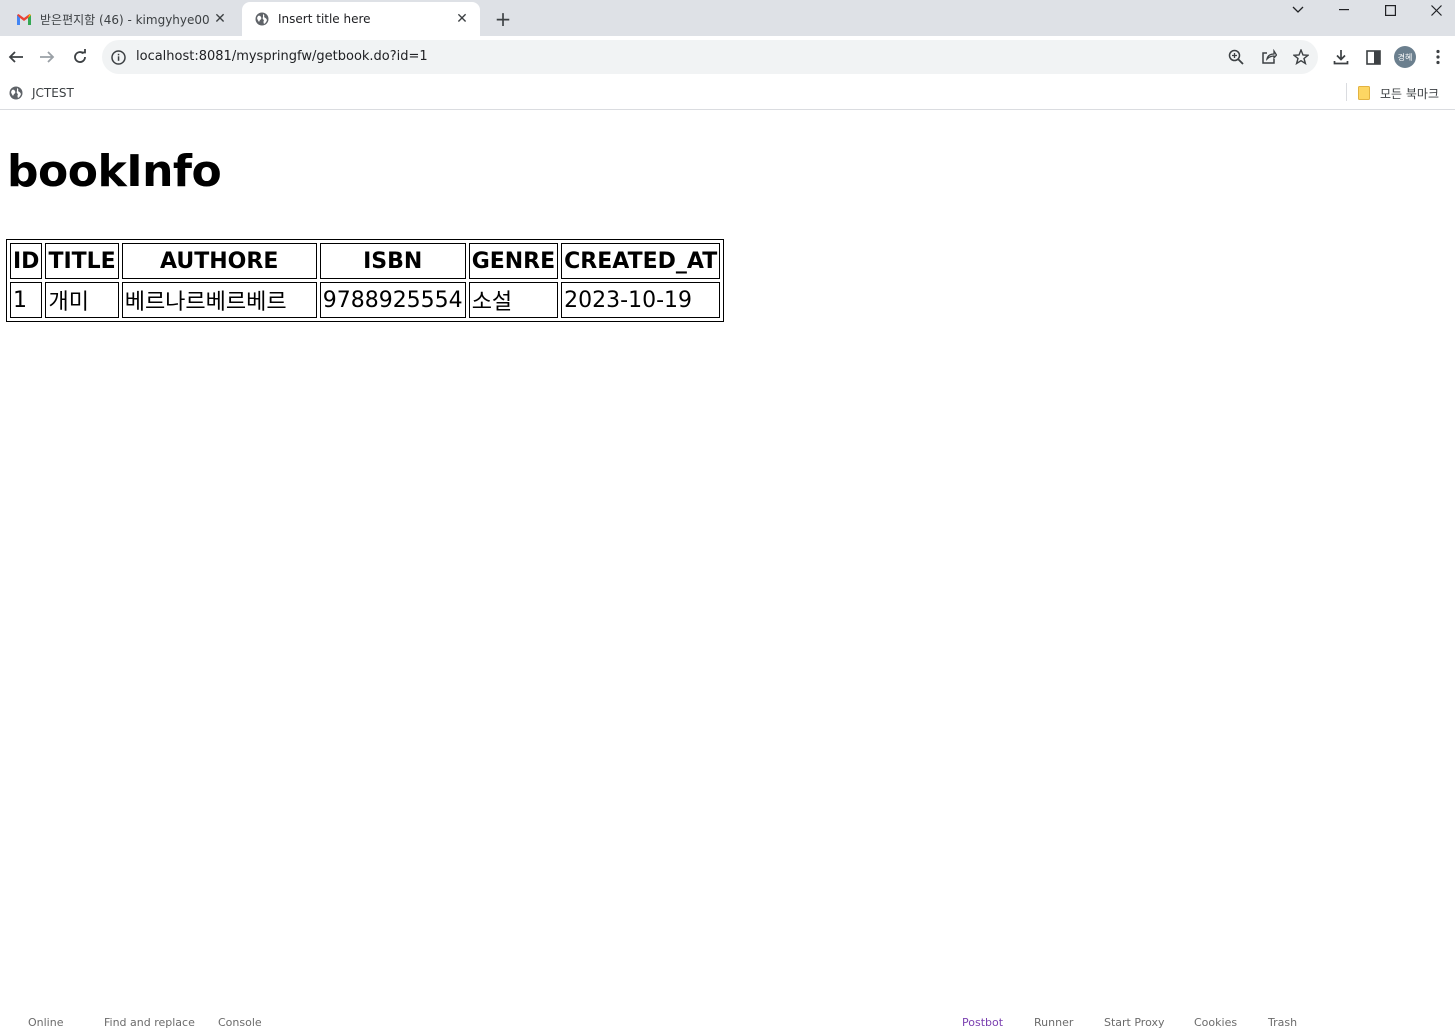  I want to click on tab-title: Insert title here, so click(324, 19).